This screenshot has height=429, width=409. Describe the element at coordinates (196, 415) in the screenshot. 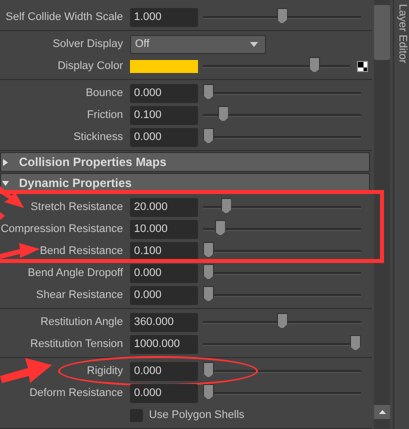

I see `checkbox-label: Use Polygon Shells` at that location.